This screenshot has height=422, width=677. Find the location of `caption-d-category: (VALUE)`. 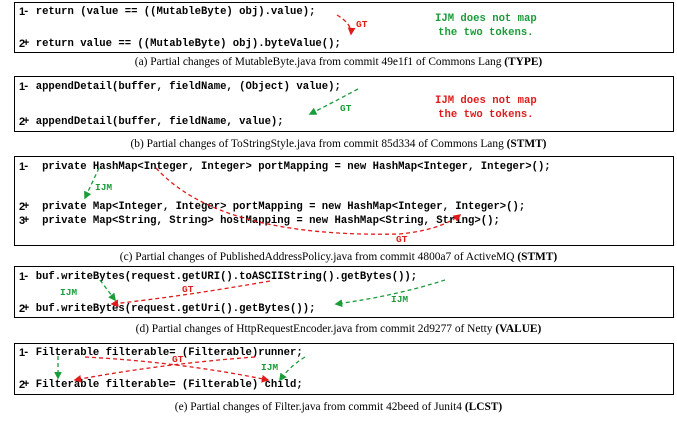

caption-d-category: (VALUE) is located at coordinates (518, 329).